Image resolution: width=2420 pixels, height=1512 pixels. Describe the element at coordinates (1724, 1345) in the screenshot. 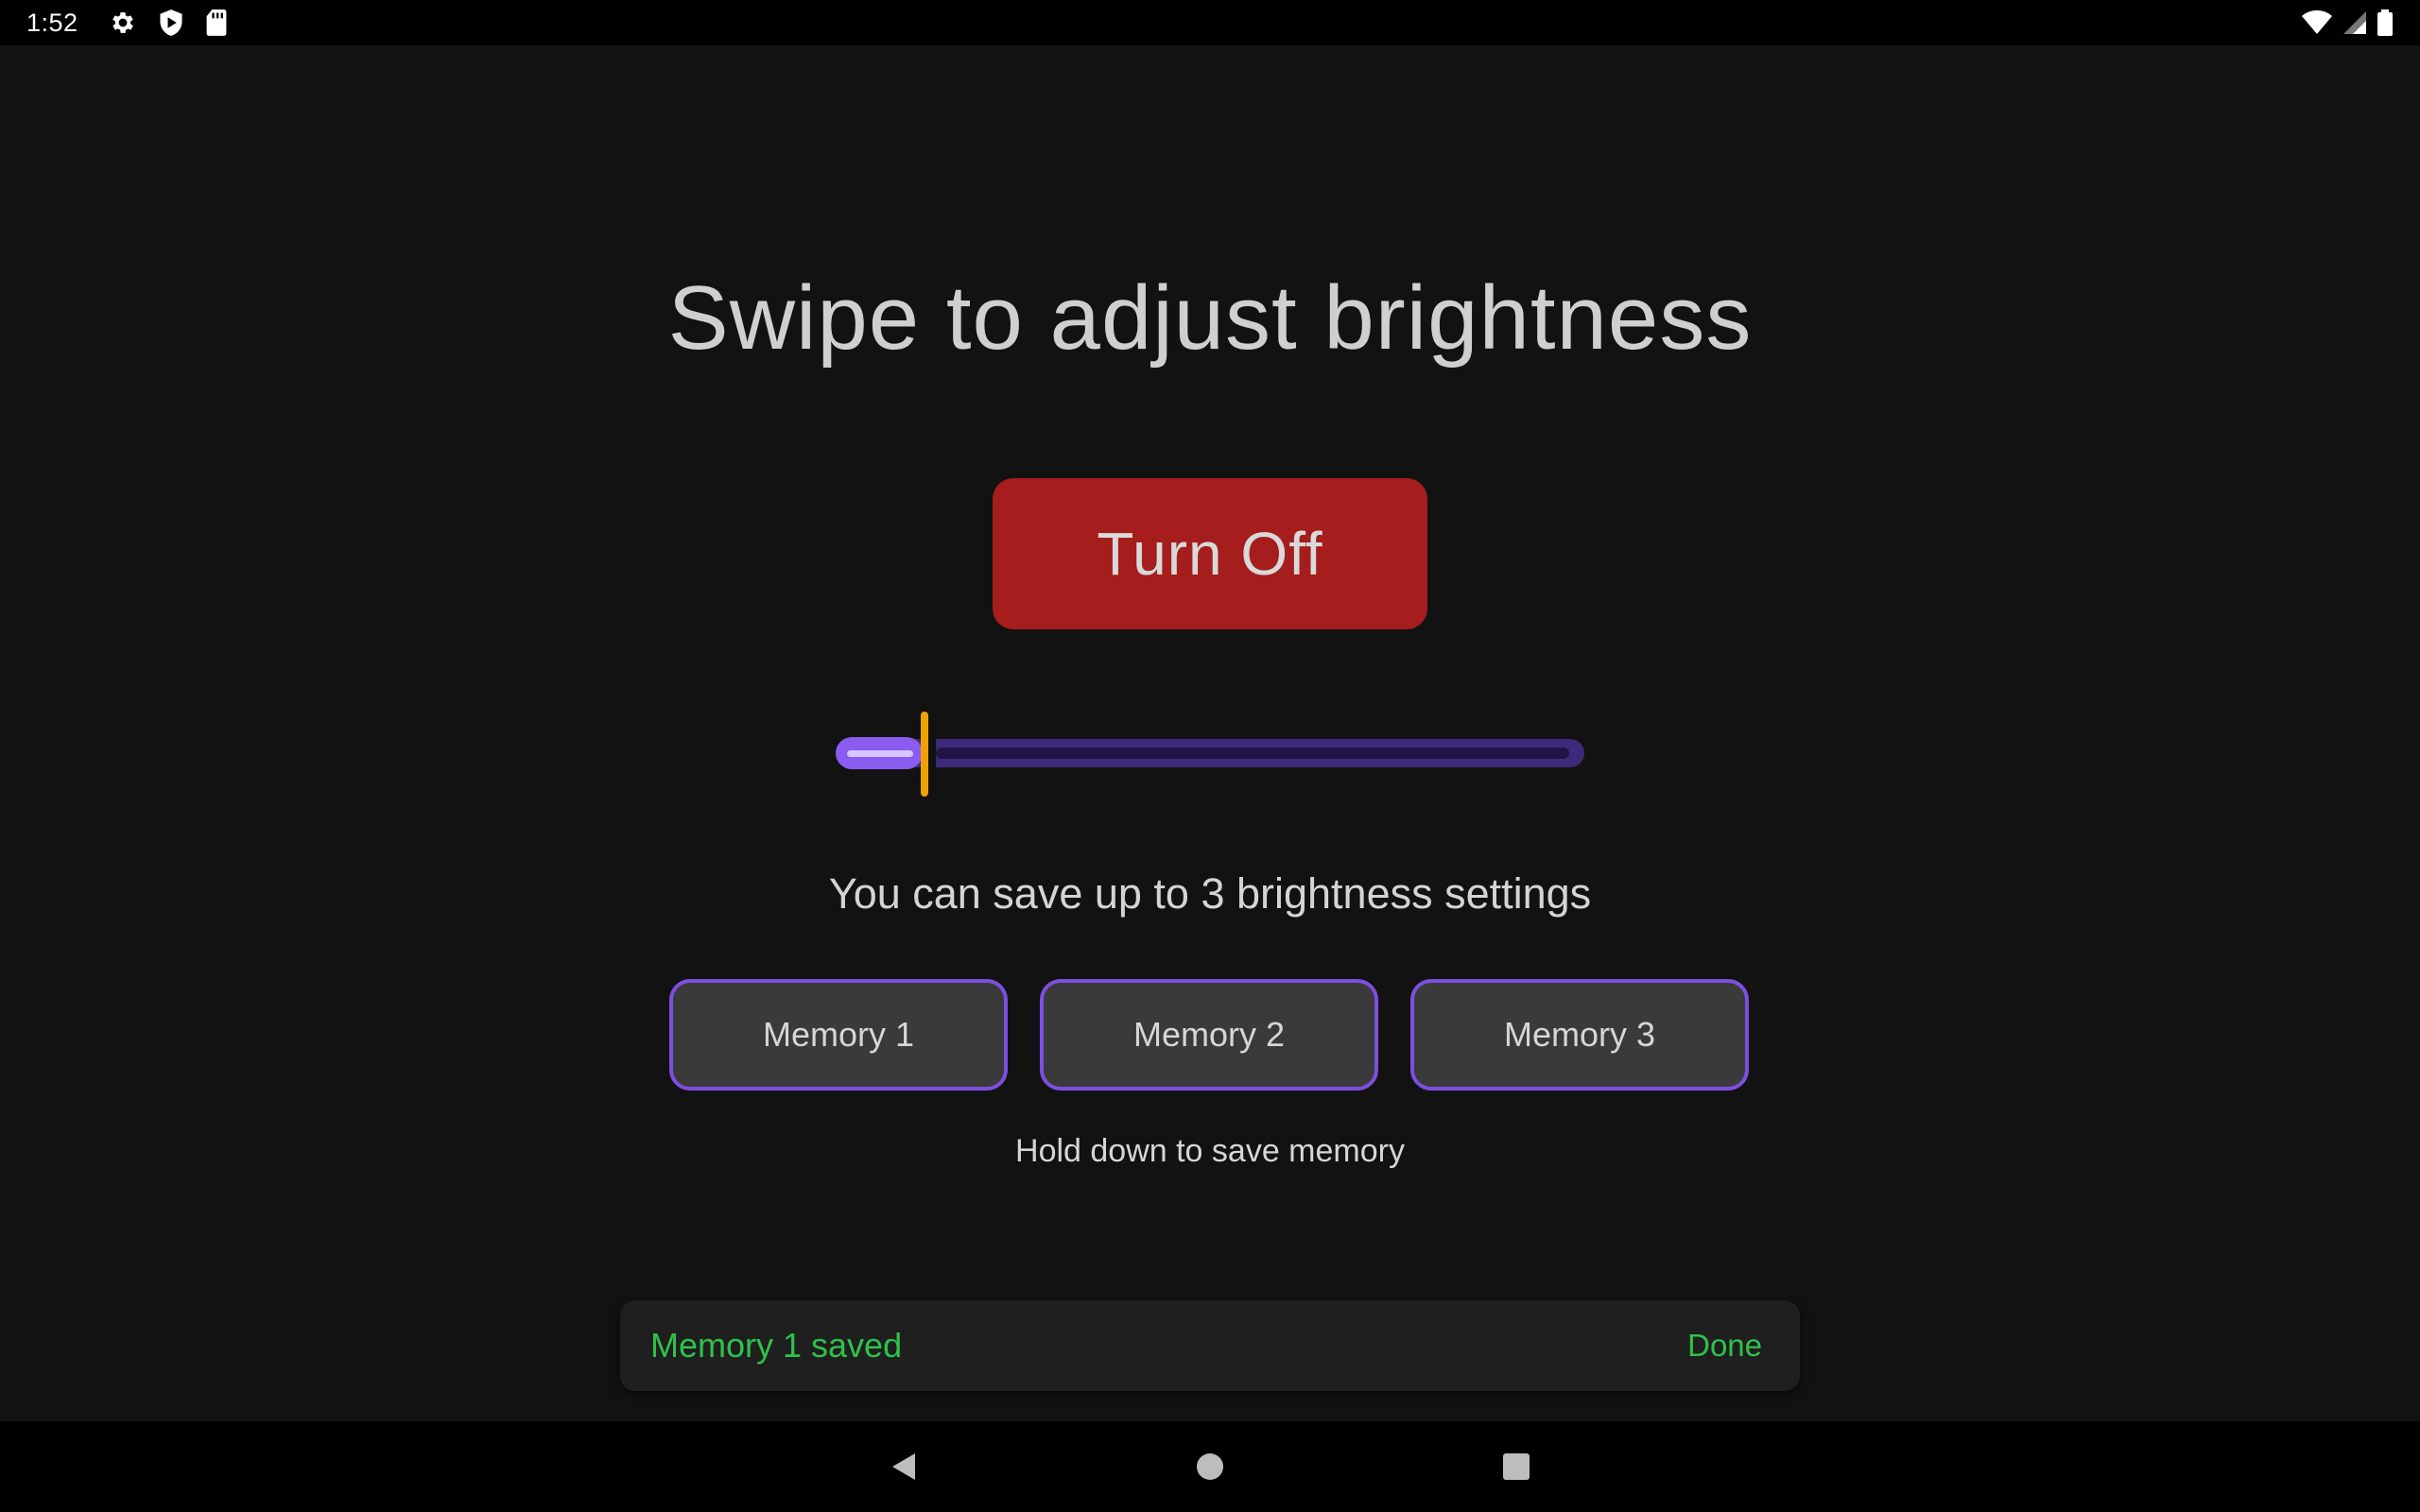

I see `snackbar-done-button: Done` at that location.